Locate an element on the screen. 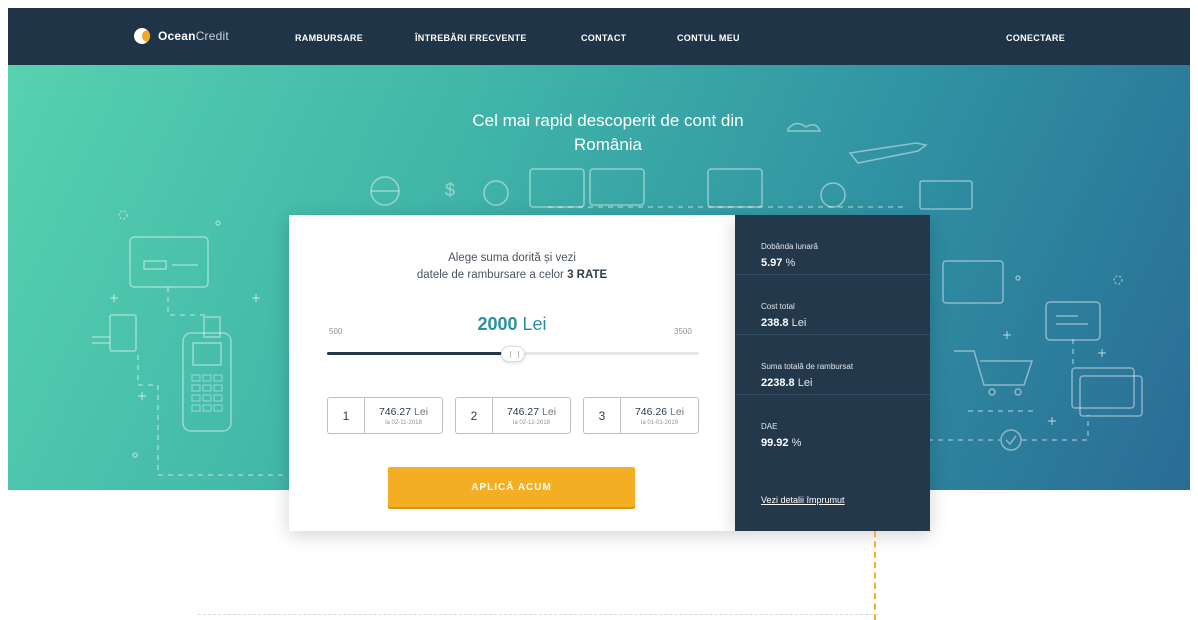  summary-value: 238.8 Lei is located at coordinates (783, 323).